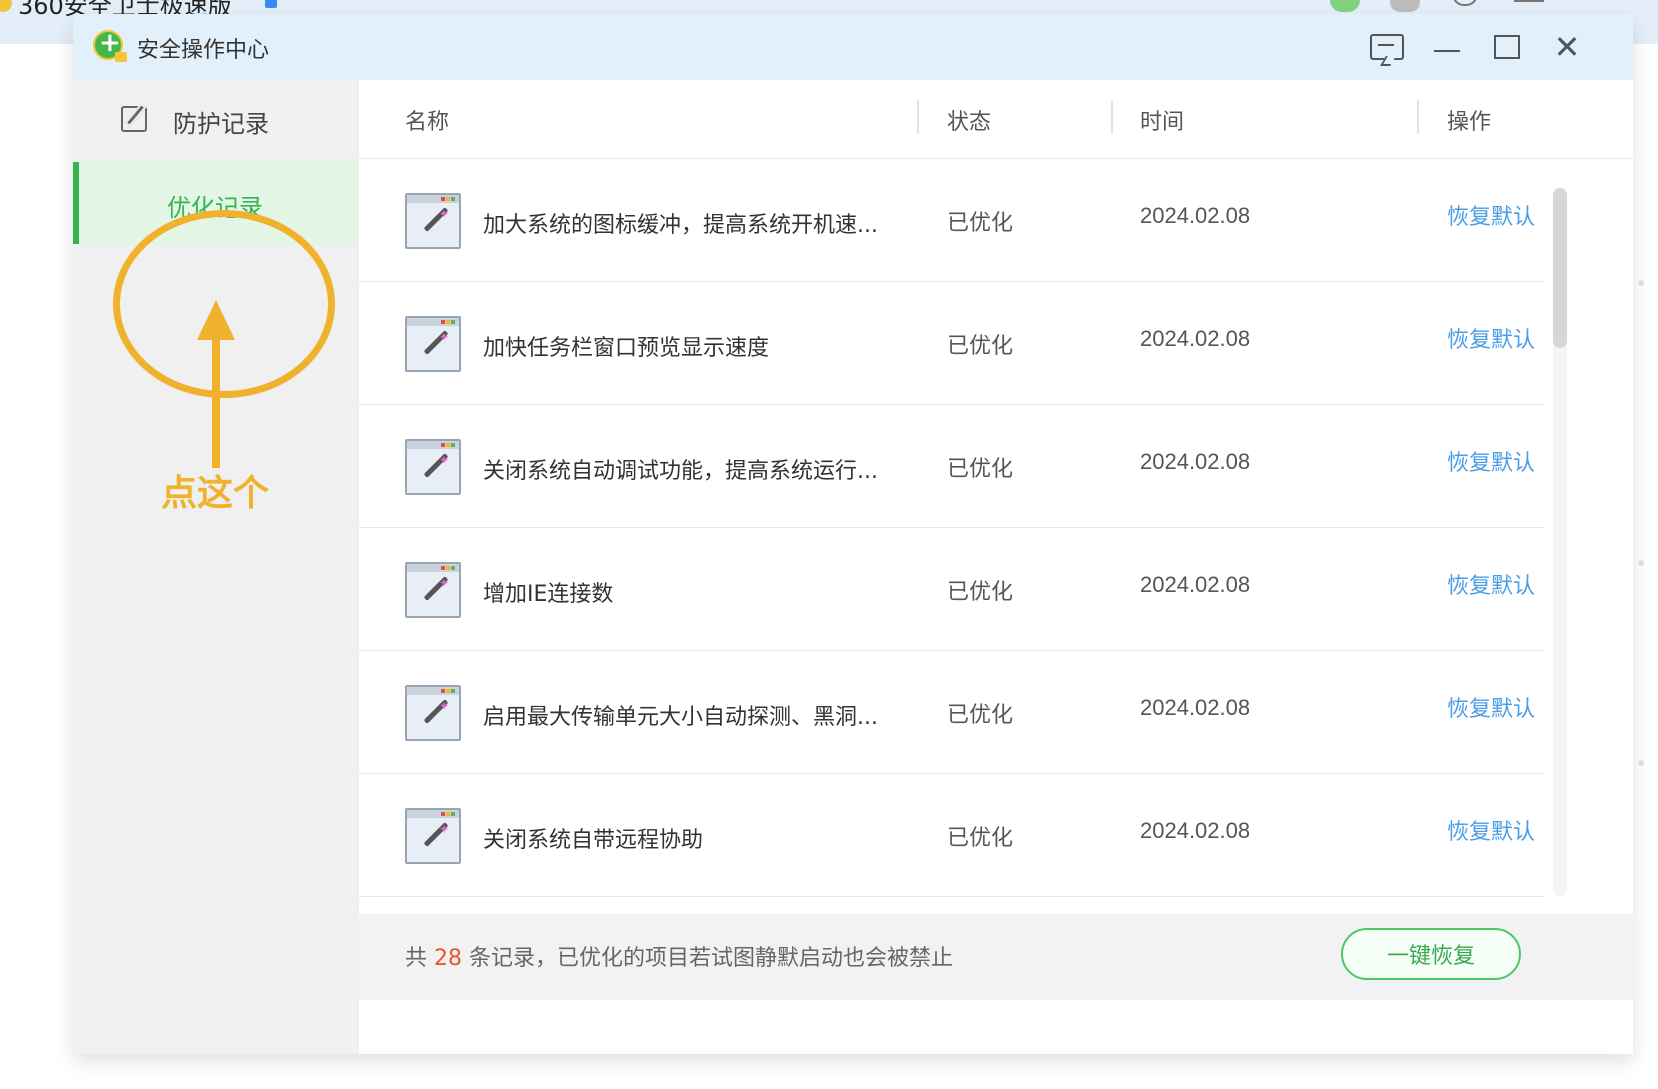  I want to click on table-row: ✦ 关闭系统自带远程协助 已优化 2024.02.08 恢复默认, so click(952, 835).